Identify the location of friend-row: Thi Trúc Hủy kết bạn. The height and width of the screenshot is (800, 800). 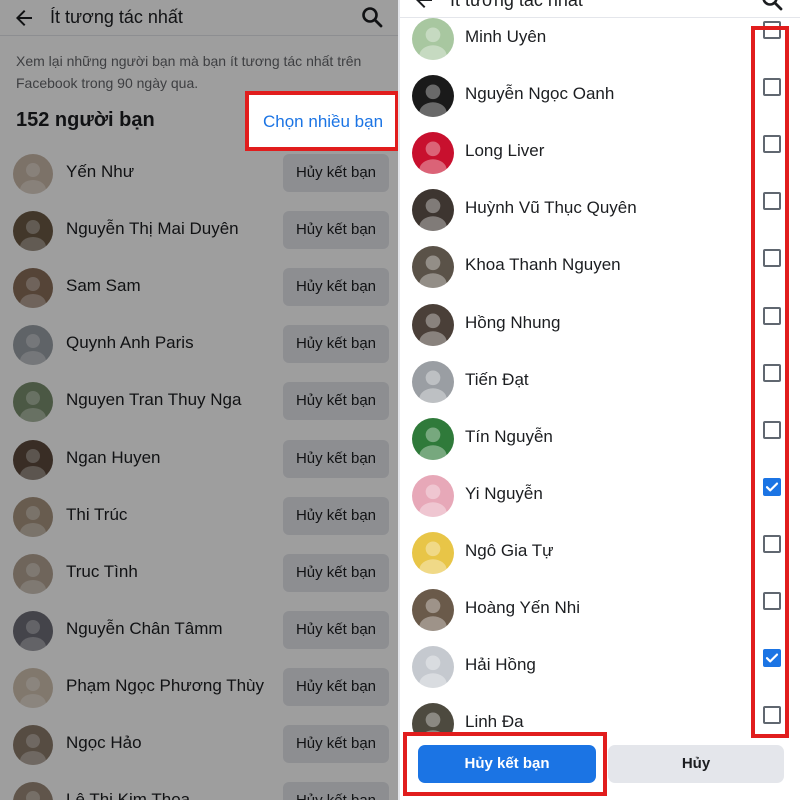
(200, 519).